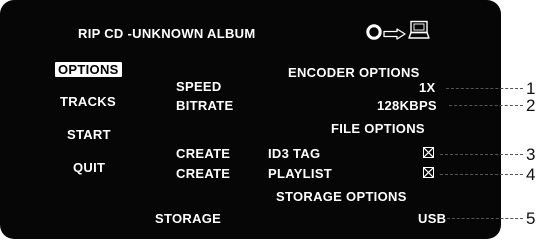 The width and height of the screenshot is (537, 243). I want to click on id3-tag-checkbox, so click(428, 152).